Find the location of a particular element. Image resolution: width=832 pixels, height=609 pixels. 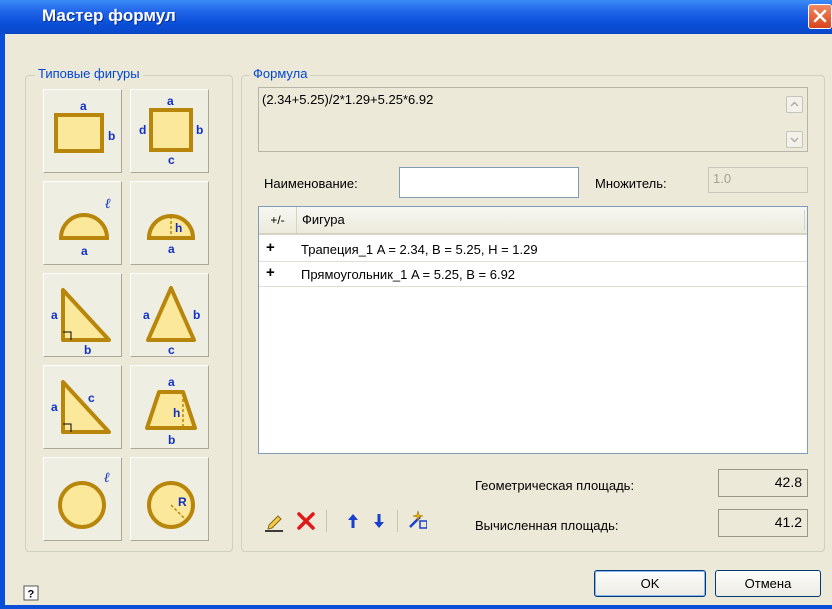

close-button is located at coordinates (820, 16).